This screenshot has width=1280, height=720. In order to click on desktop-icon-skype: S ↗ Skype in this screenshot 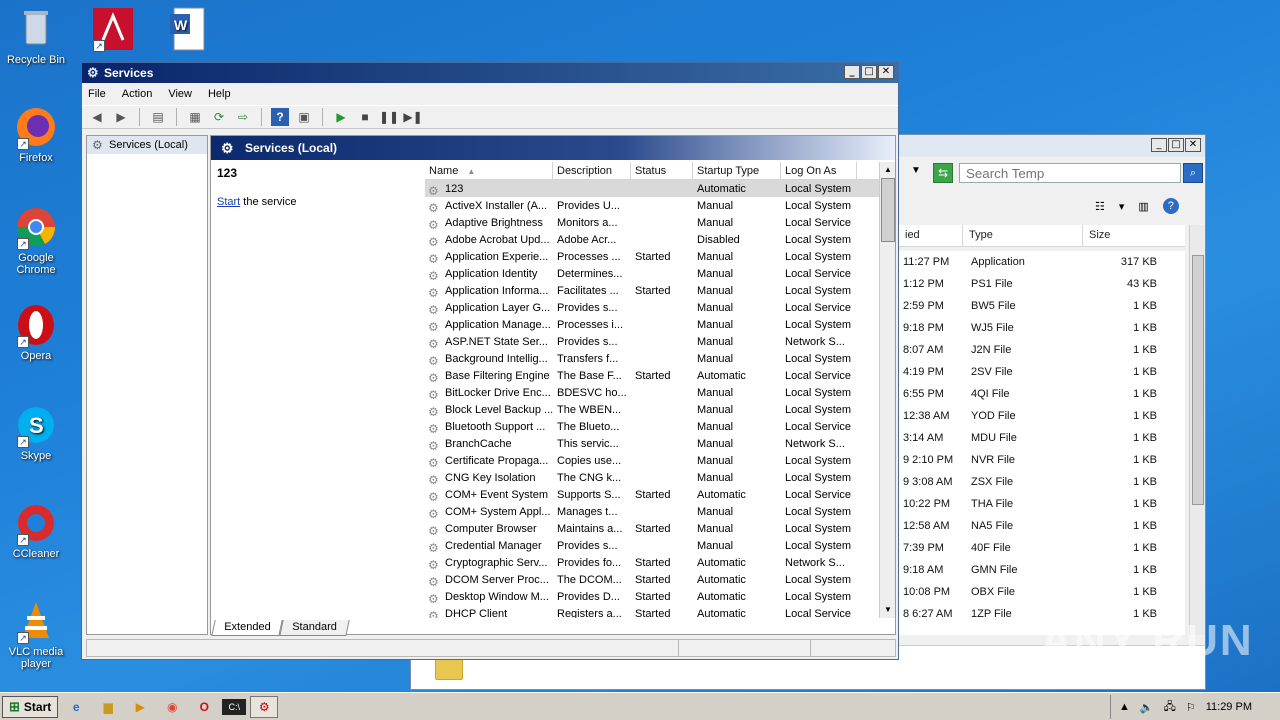, I will do `click(36, 432)`.